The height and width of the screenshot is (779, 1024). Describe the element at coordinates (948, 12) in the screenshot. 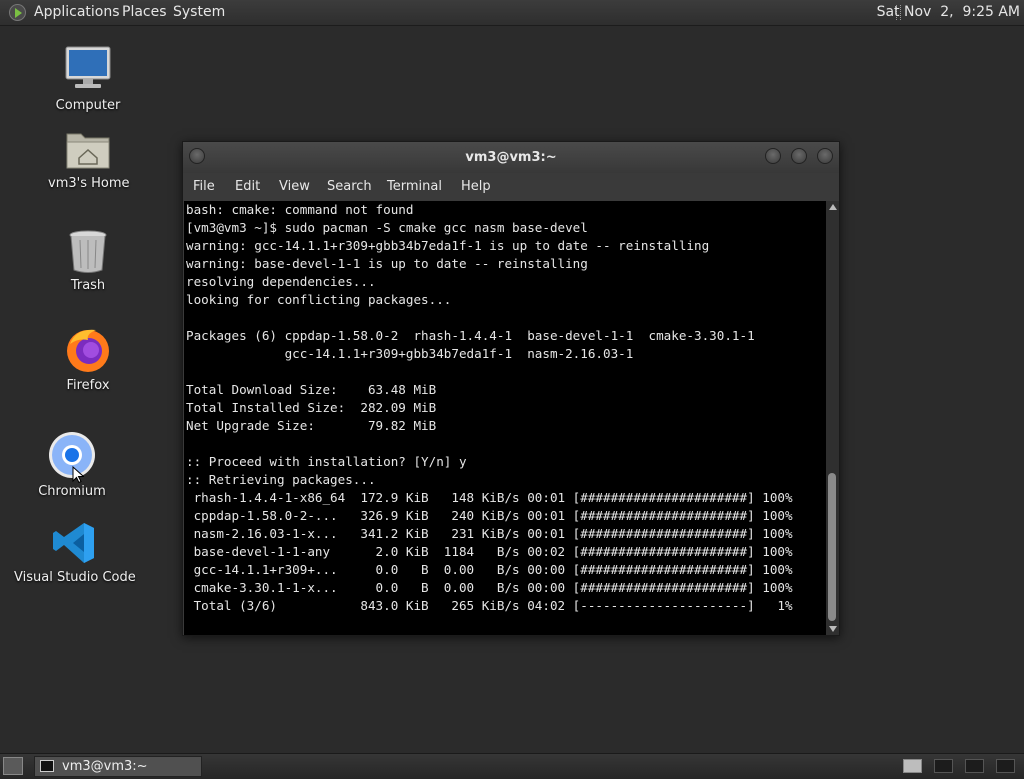

I see `clock: Sat Nov 2, 9:25 AM` at that location.